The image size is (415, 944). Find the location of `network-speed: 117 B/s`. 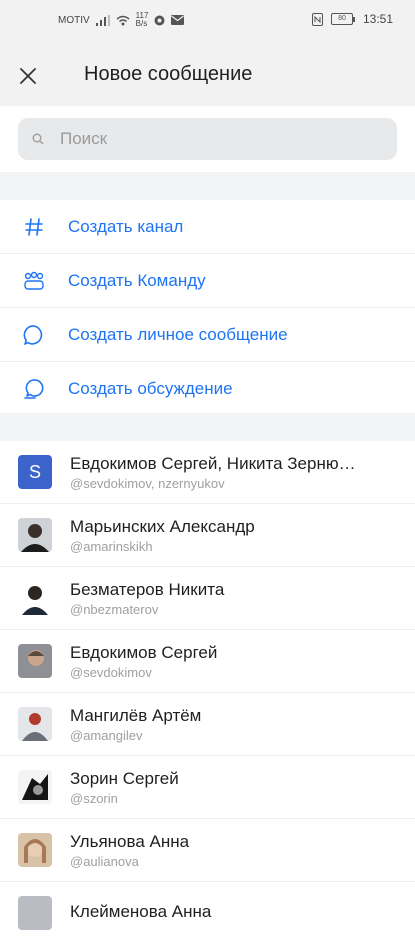

network-speed: 117 B/s is located at coordinates (142, 20).